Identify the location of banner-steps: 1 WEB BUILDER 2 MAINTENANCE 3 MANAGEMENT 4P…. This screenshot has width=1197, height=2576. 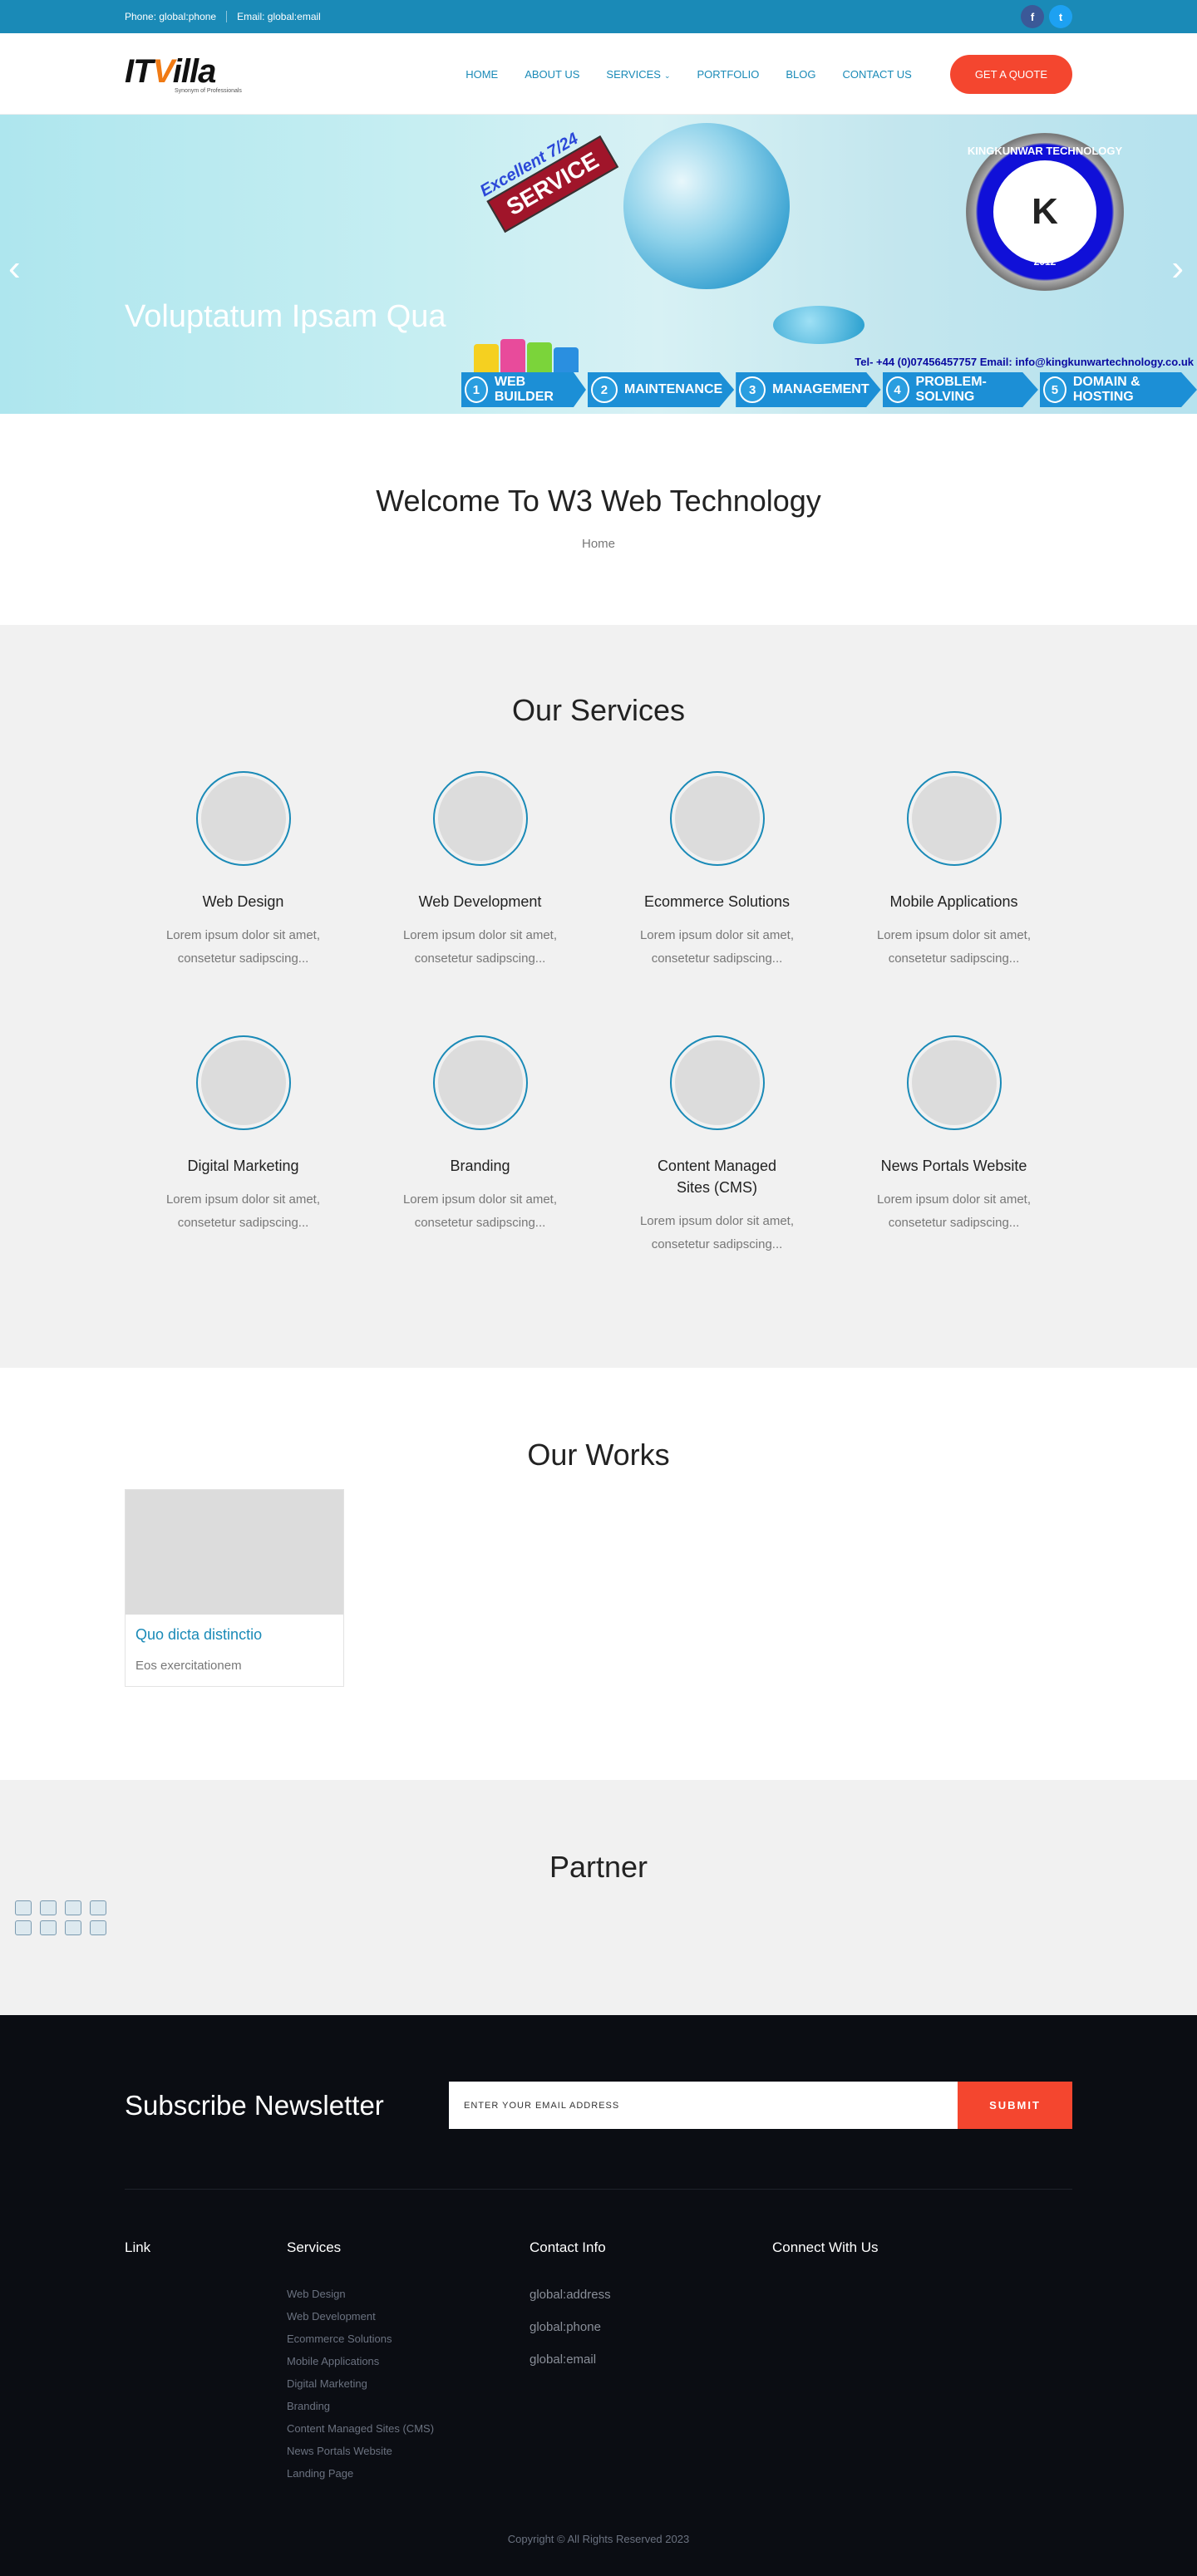
(829, 389).